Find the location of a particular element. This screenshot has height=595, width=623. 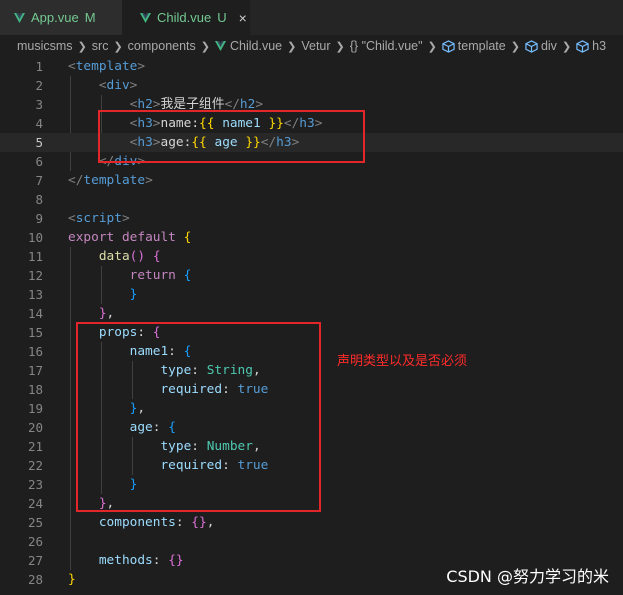

line-number: 4 is located at coordinates (39, 123).